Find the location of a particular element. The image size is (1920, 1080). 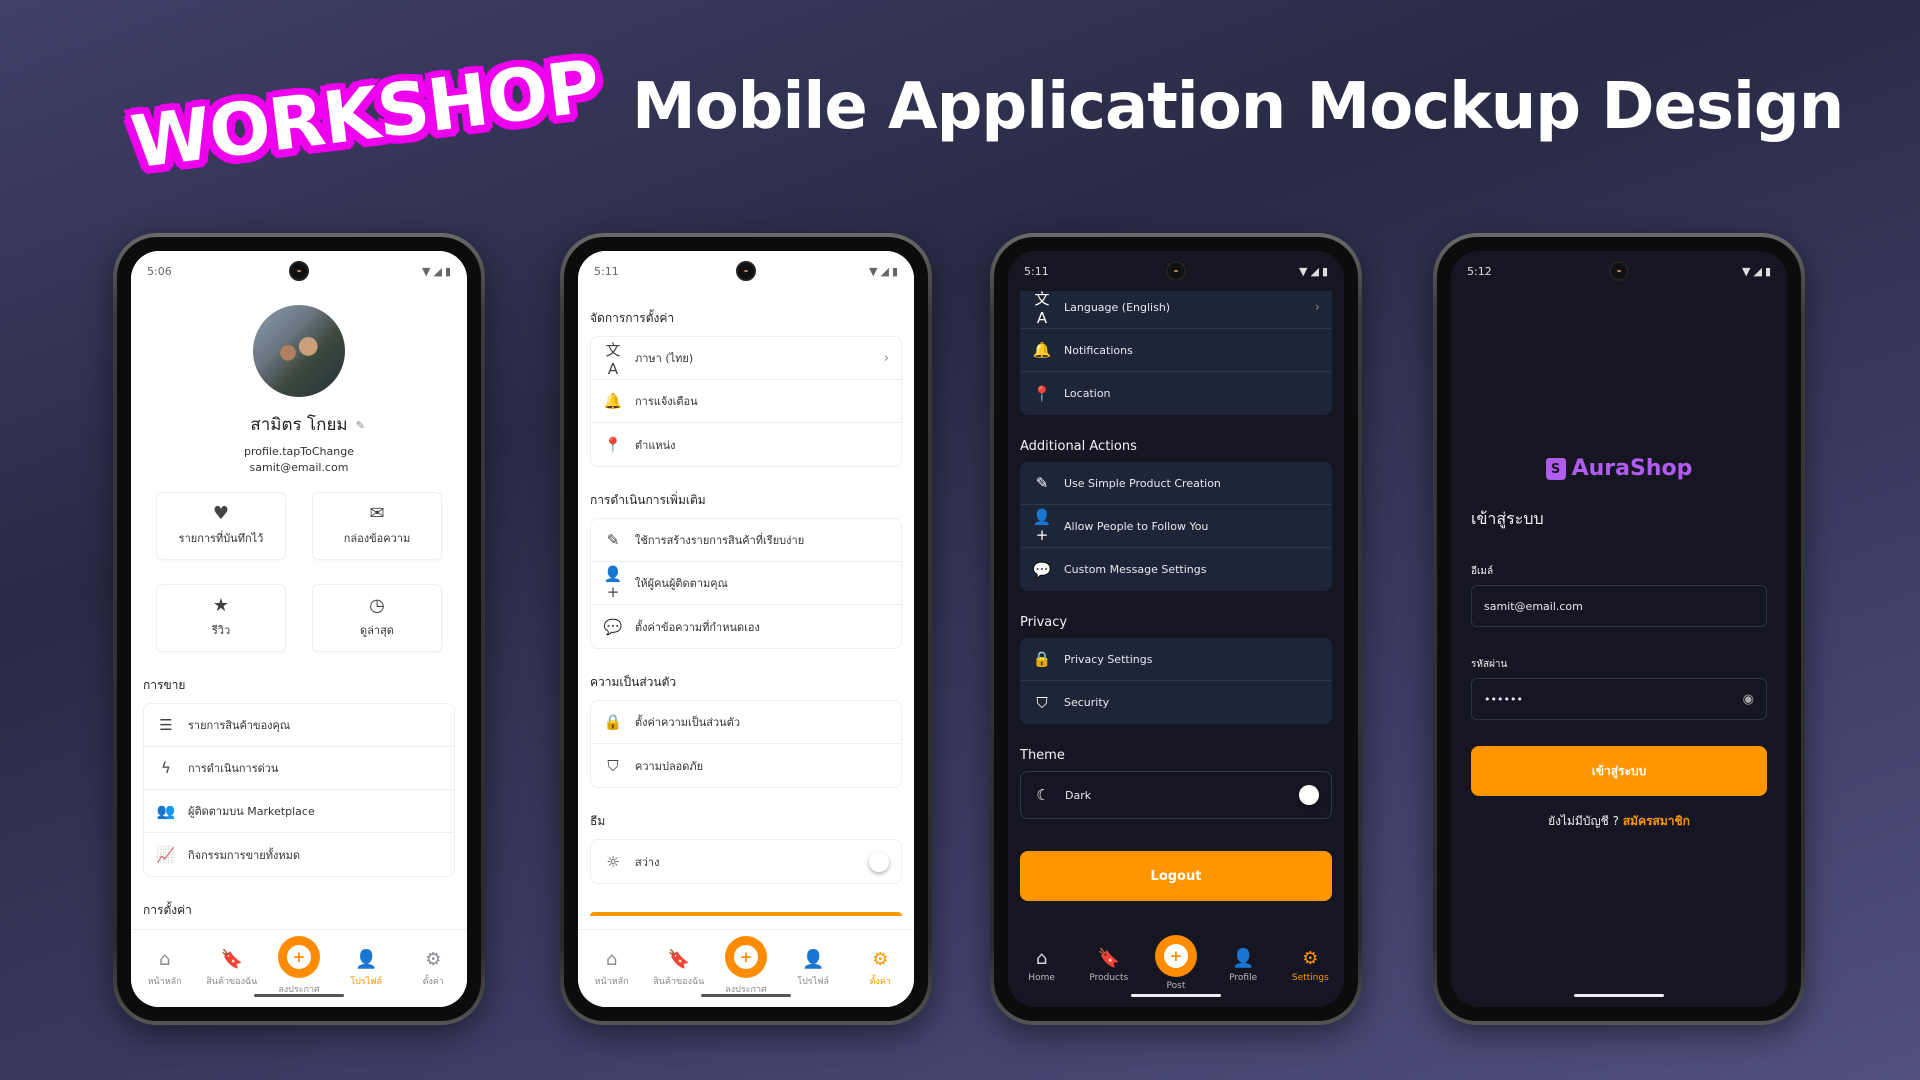

section-title-theme: ธีม is located at coordinates (598, 821).